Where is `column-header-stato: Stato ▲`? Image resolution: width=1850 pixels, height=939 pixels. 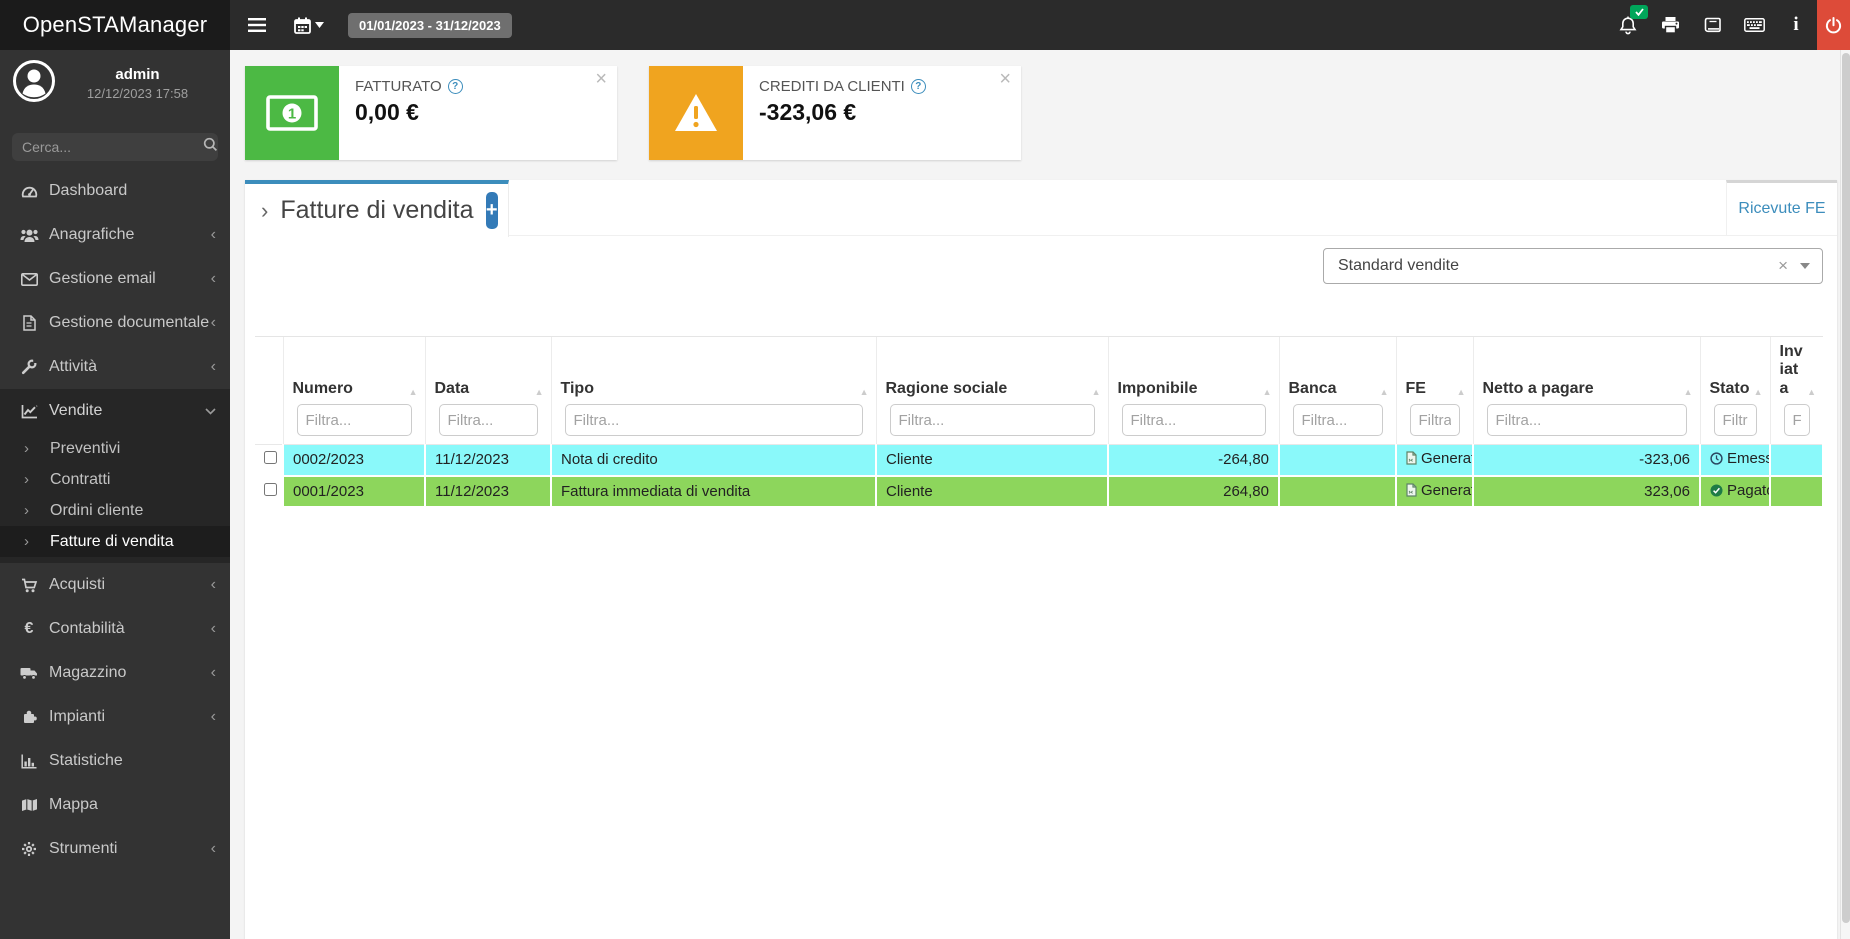
column-header-stato: Stato ▲ is located at coordinates (1734, 390).